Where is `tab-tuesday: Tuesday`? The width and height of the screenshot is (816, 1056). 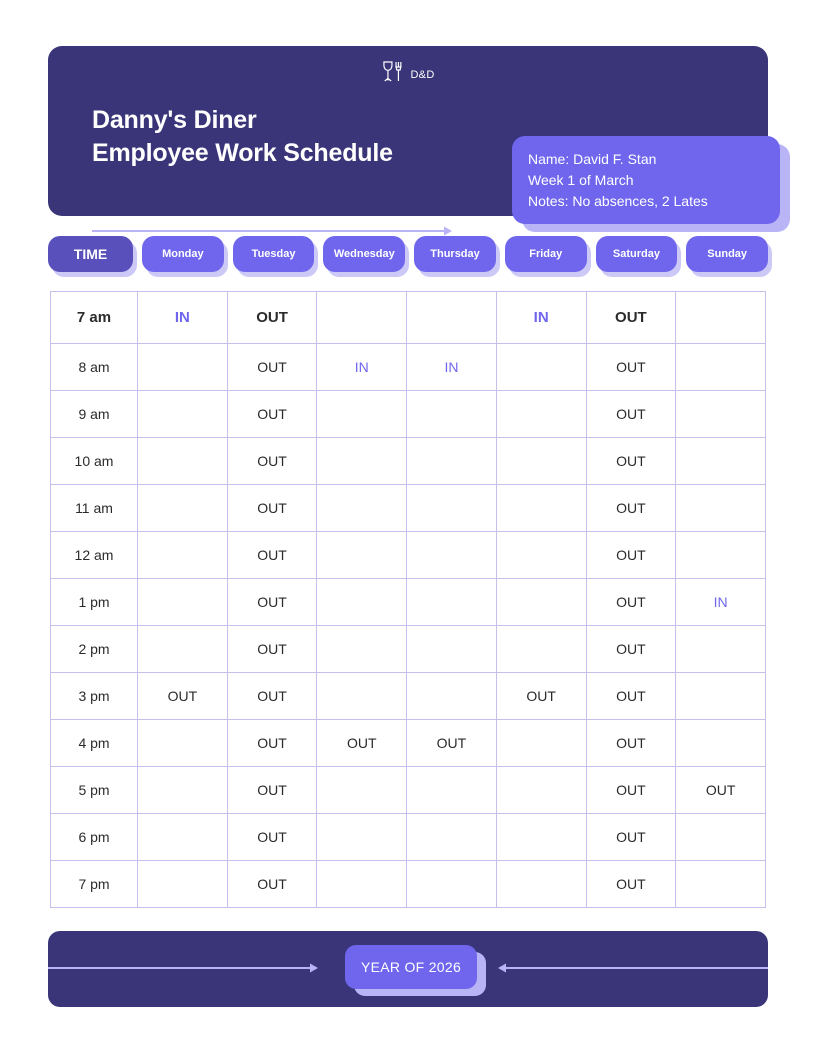
tab-tuesday: Tuesday is located at coordinates (273, 254).